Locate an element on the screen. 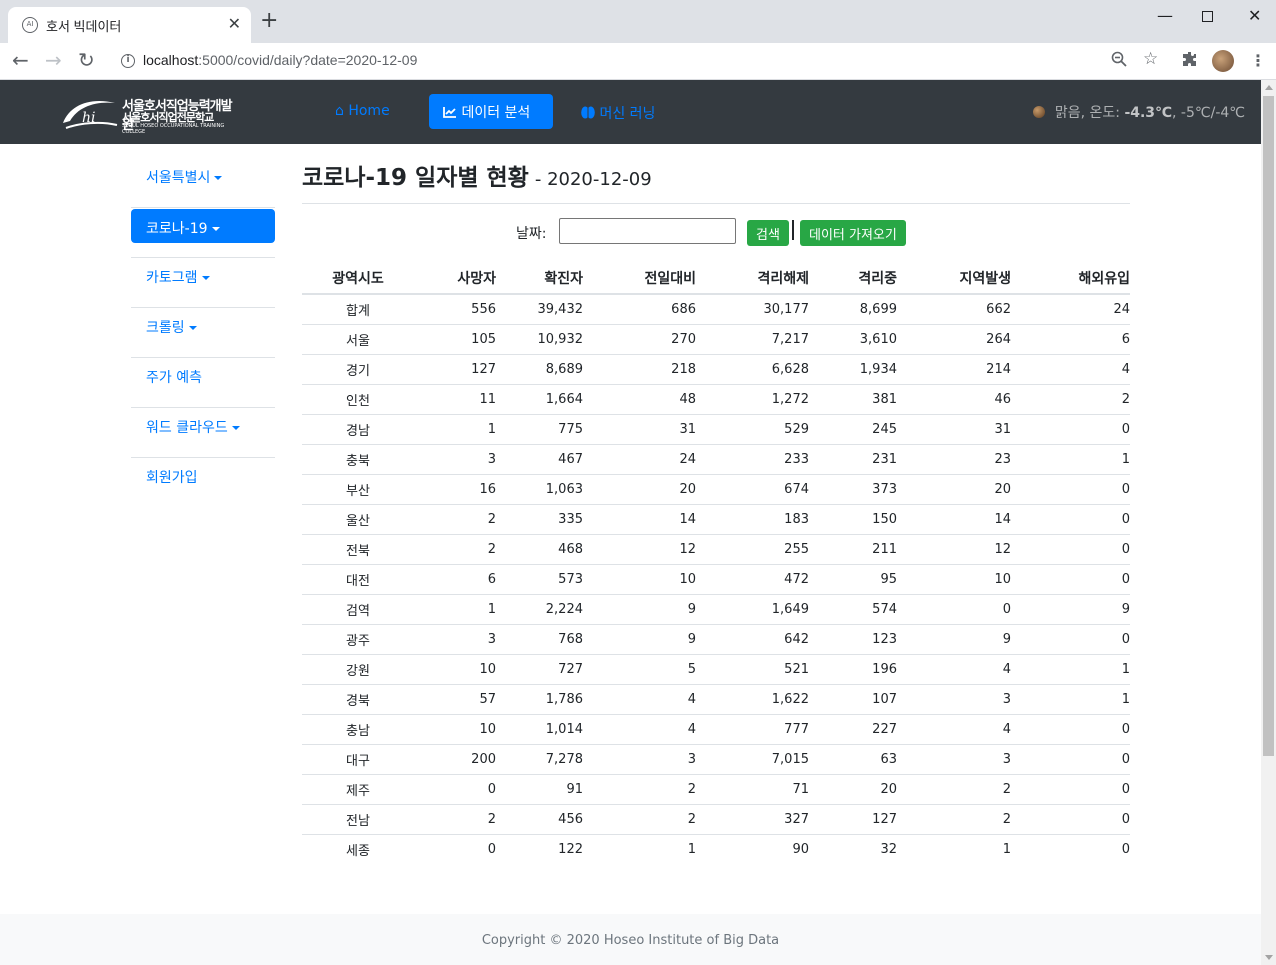  sidebar-item-stock-prediction: 주가 예측 is located at coordinates (203, 383).